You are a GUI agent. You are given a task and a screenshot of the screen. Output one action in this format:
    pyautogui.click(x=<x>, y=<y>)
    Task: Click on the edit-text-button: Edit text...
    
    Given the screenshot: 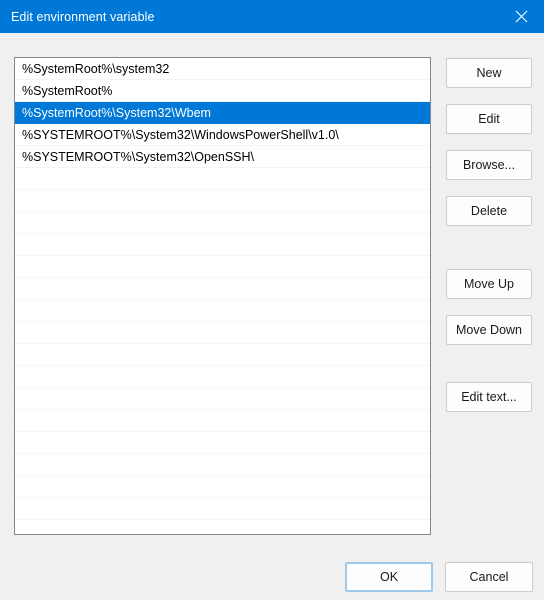 What is the action you would take?
    pyautogui.click(x=489, y=397)
    